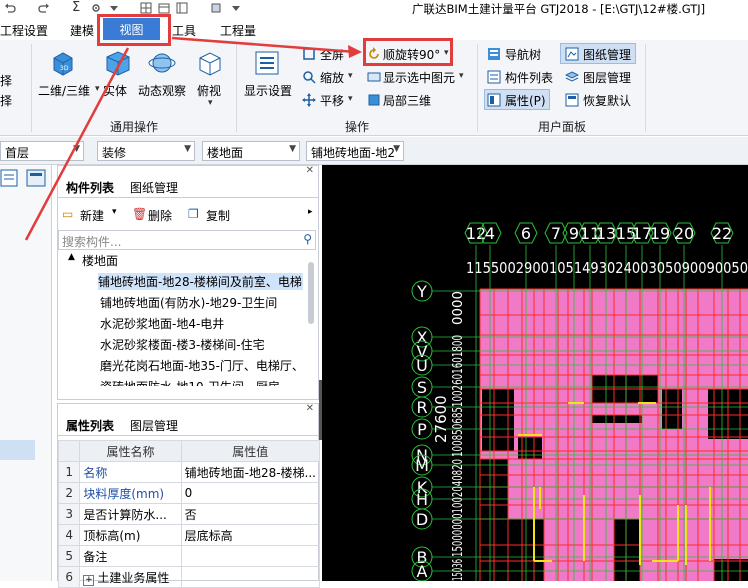 The height and width of the screenshot is (588, 748). I want to click on btn-show-selected: 显示选中图元, so click(419, 77).